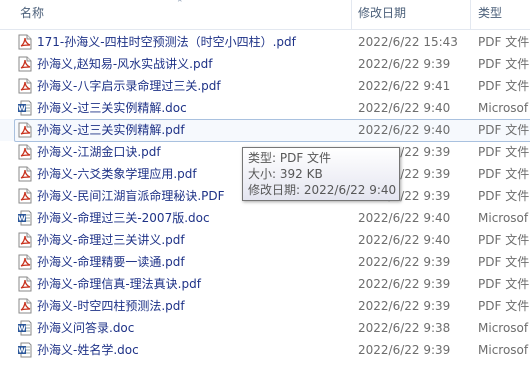 The image size is (530, 365). Describe the element at coordinates (265, 64) in the screenshot. I see `file-row: 孙海义,赵知易-风水实战讲义.pdf 2022/6/22 9:39 PDF 文件` at that location.